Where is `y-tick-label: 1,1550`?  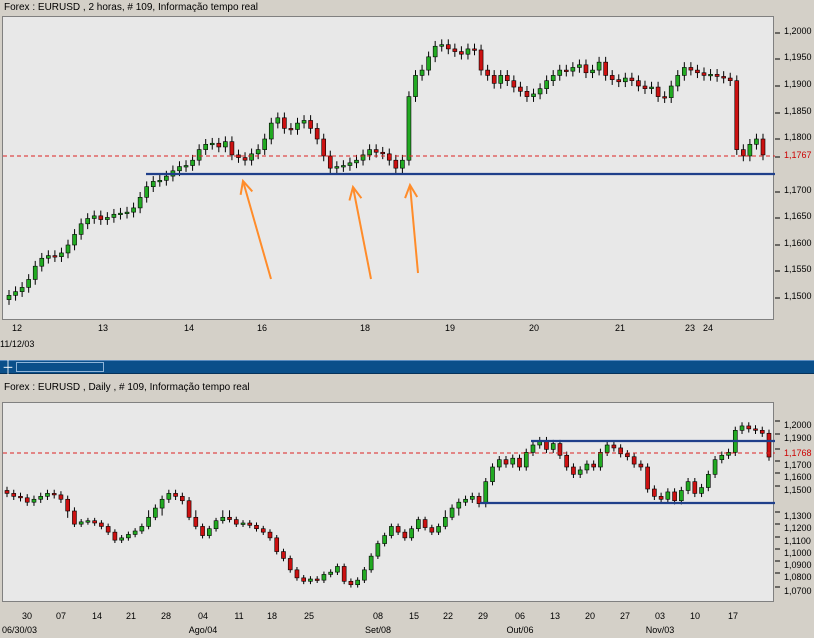 y-tick-label: 1,1550 is located at coordinates (798, 269).